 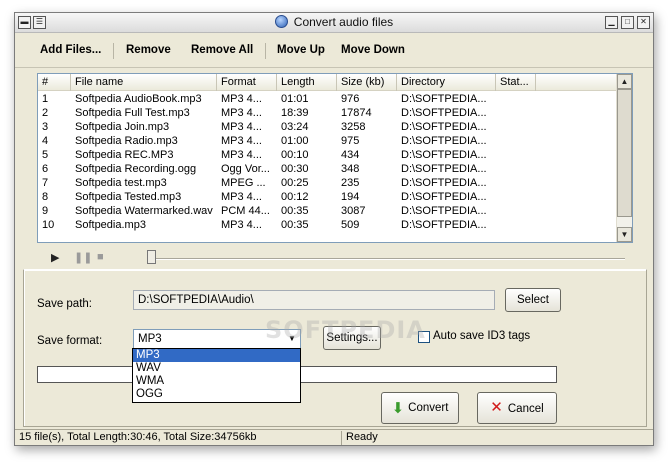 I want to click on remove-button: Remove, so click(x=148, y=50).